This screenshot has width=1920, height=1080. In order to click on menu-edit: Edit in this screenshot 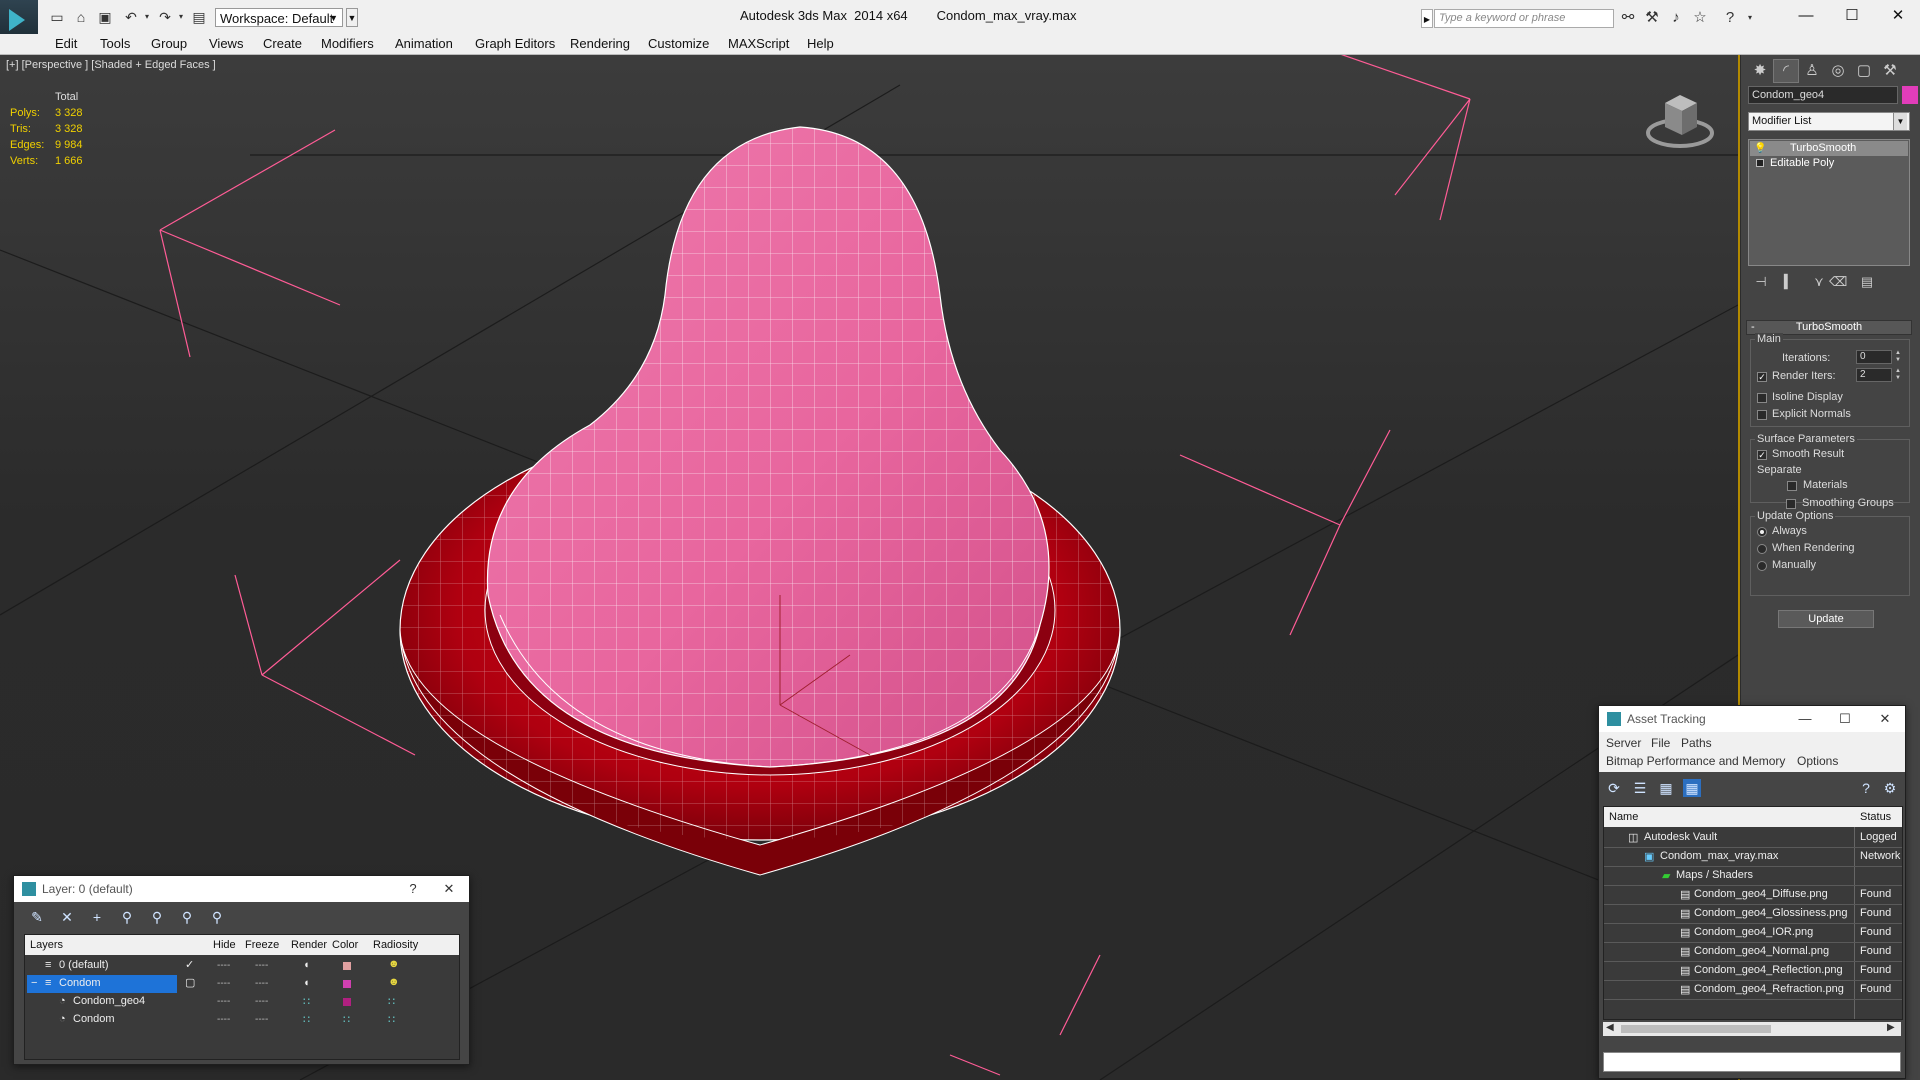, I will do `click(66, 43)`.